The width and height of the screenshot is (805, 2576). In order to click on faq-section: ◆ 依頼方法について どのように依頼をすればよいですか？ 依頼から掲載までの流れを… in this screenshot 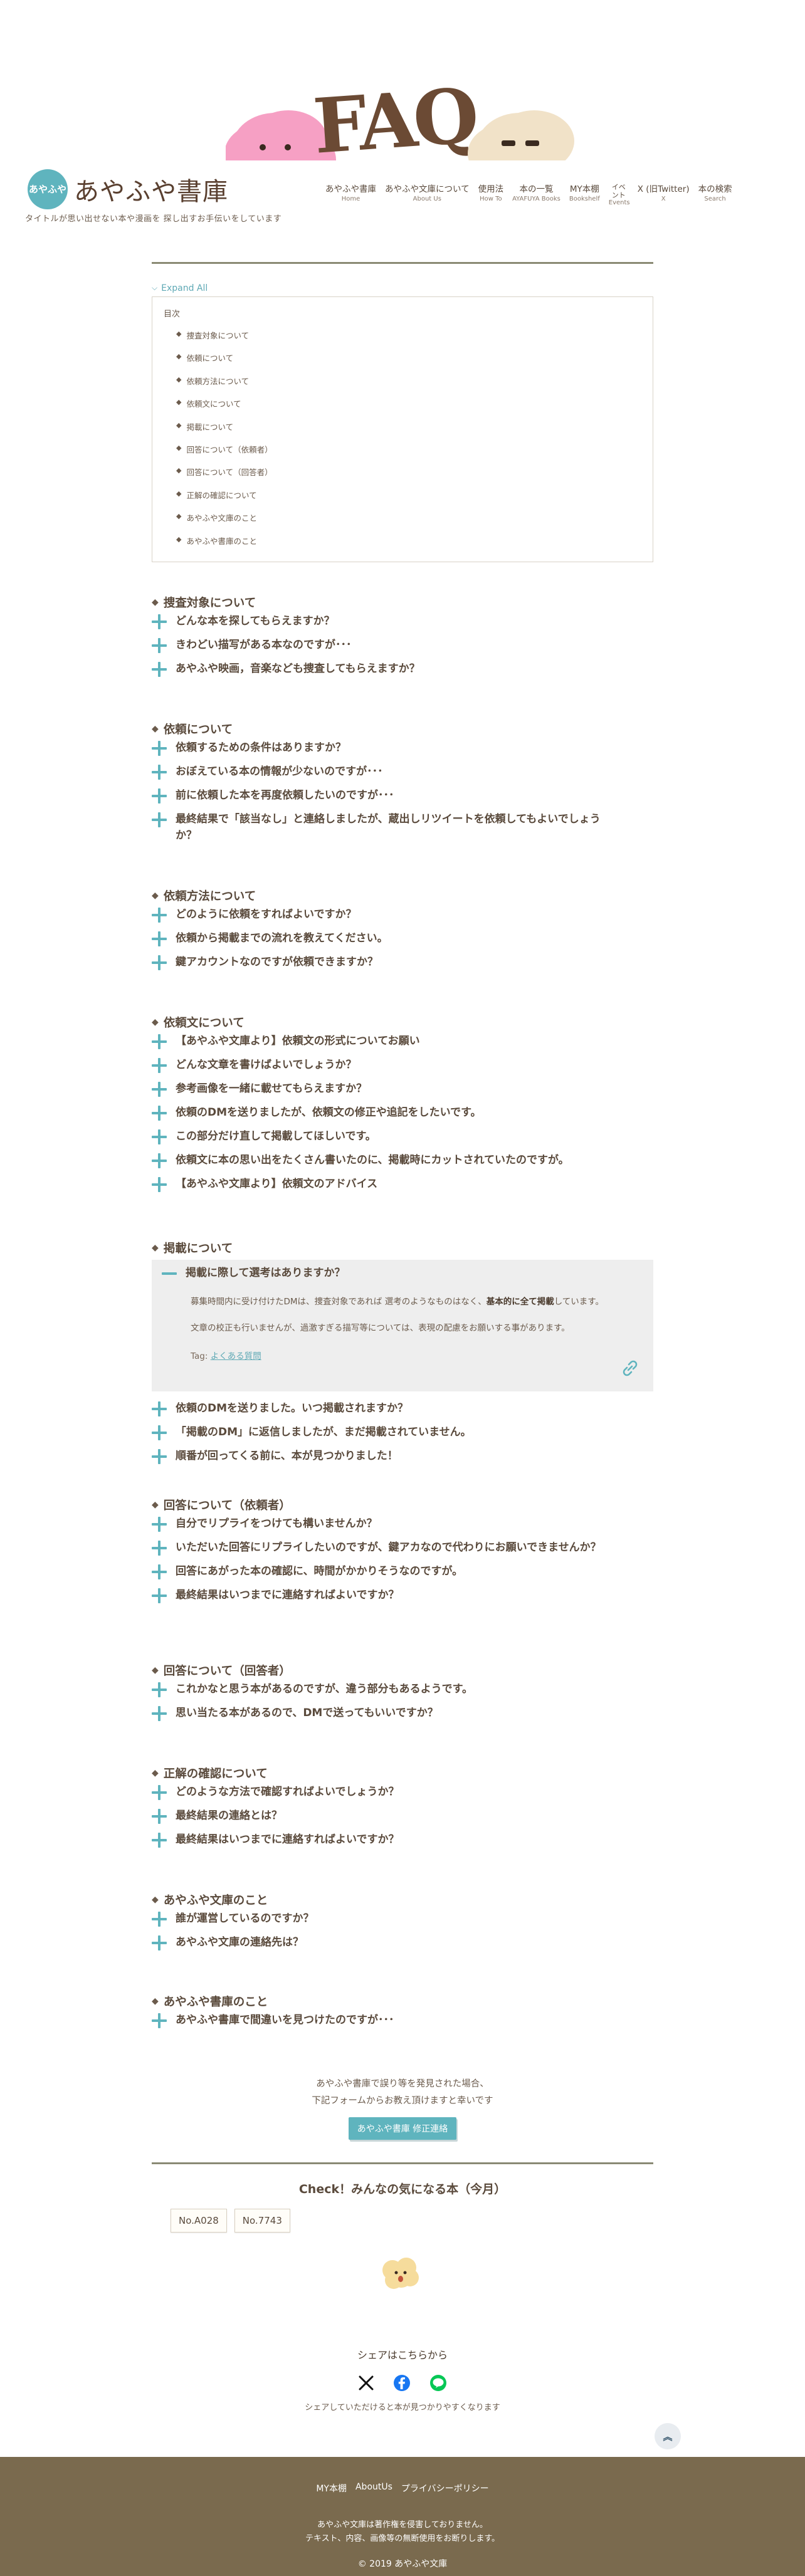, I will do `click(402, 931)`.